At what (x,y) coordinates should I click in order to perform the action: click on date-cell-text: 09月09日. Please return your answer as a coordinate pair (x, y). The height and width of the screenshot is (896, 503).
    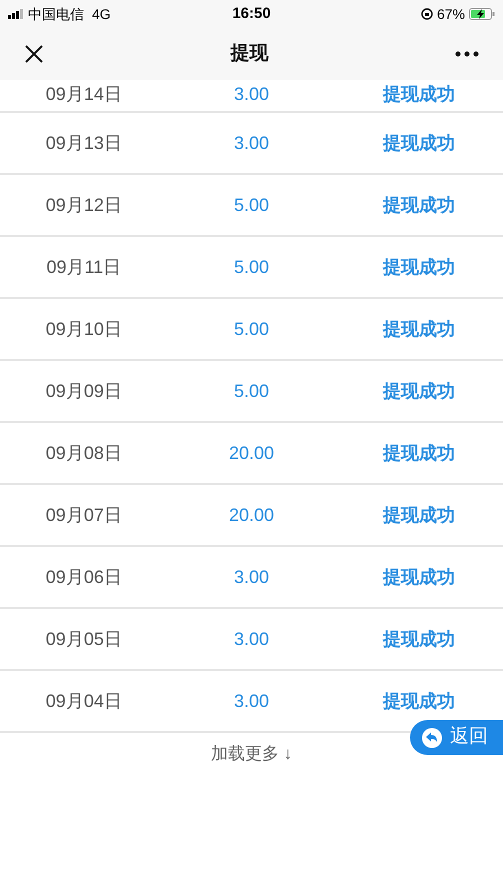
    Looking at the image, I should click on (83, 391).